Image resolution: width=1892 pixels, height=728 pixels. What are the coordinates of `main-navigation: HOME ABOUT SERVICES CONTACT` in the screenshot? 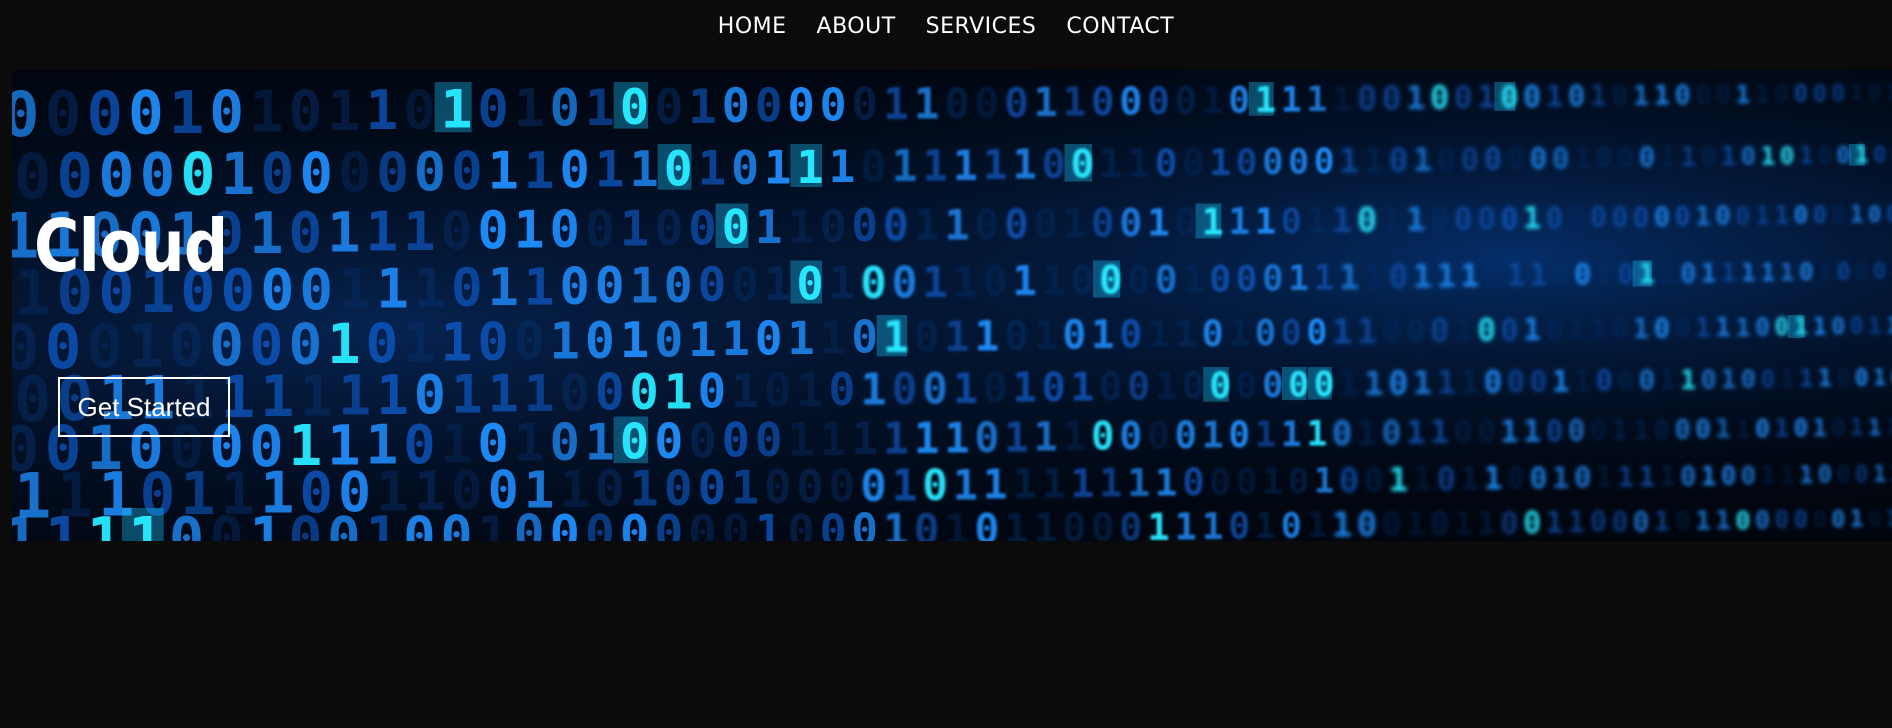 It's located at (946, 26).